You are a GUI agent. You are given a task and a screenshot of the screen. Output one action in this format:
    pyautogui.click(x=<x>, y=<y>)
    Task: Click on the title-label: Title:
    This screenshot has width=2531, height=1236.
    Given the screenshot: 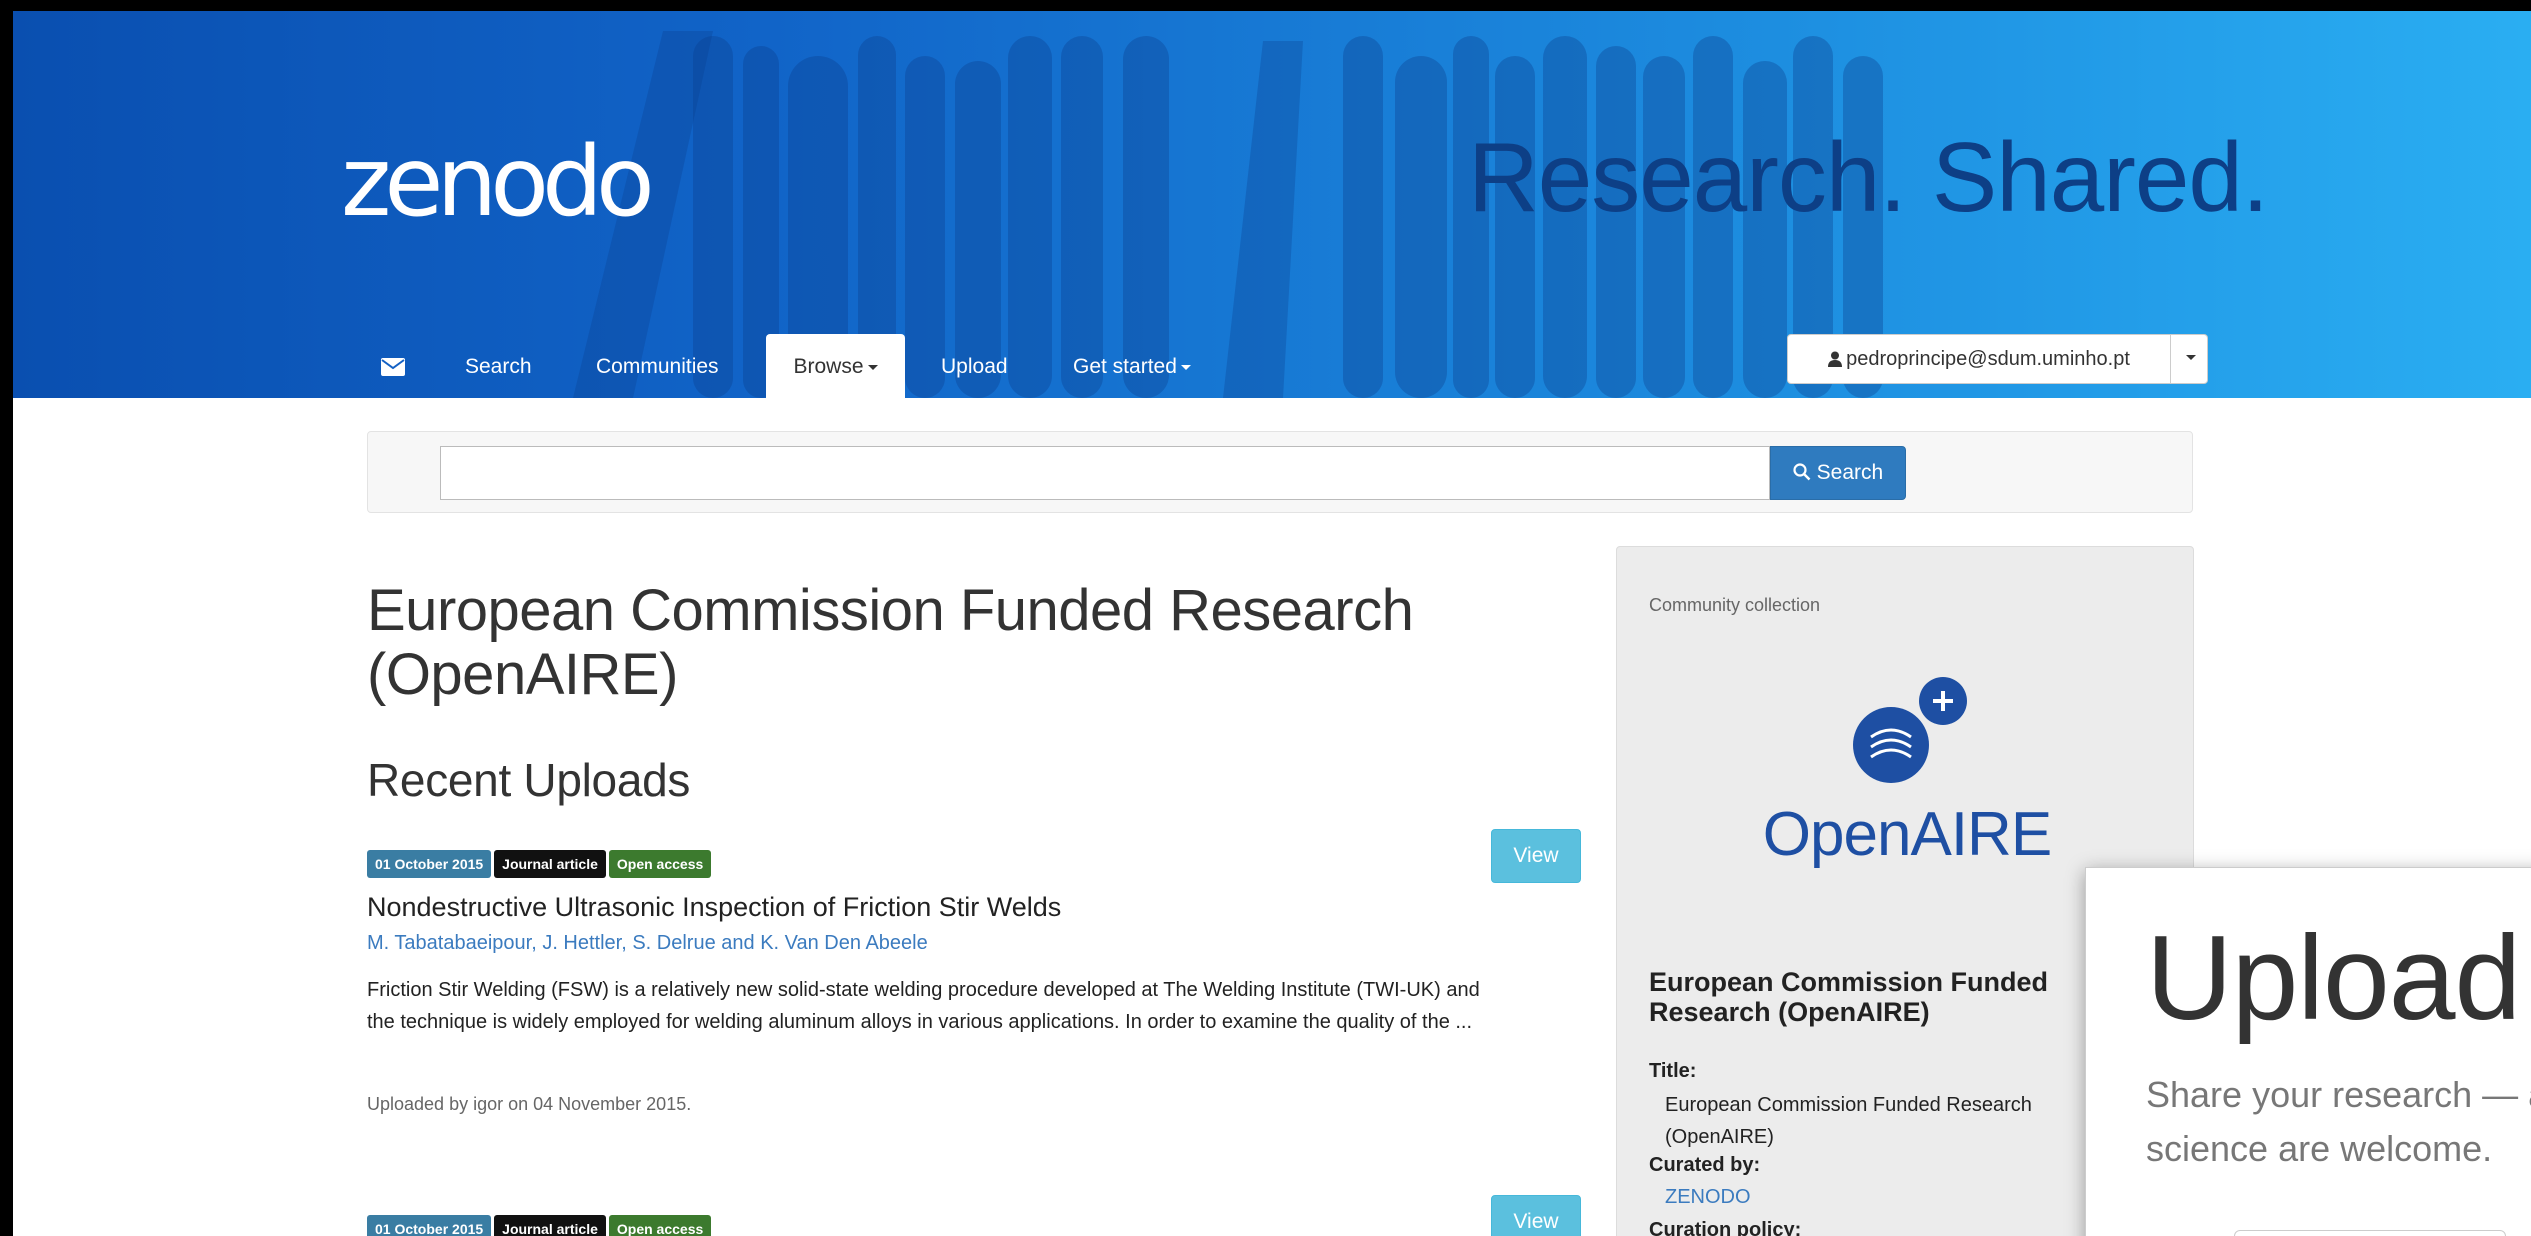 What is the action you would take?
    pyautogui.click(x=1673, y=1071)
    